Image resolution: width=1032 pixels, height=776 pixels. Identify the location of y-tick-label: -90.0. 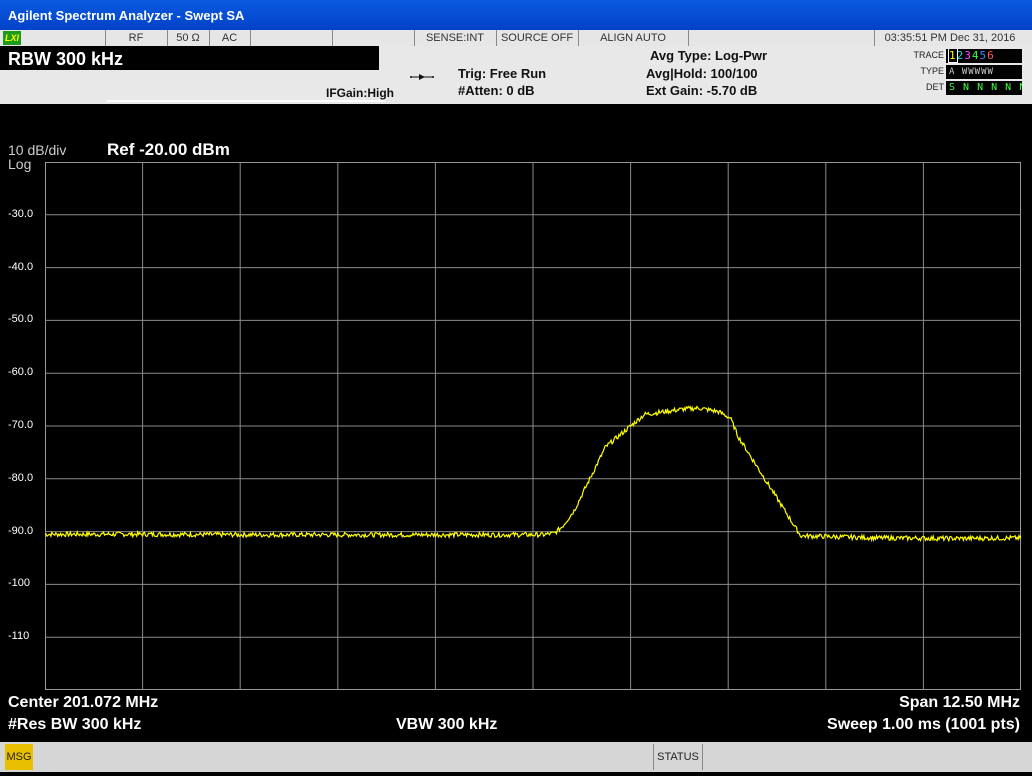
(21, 530).